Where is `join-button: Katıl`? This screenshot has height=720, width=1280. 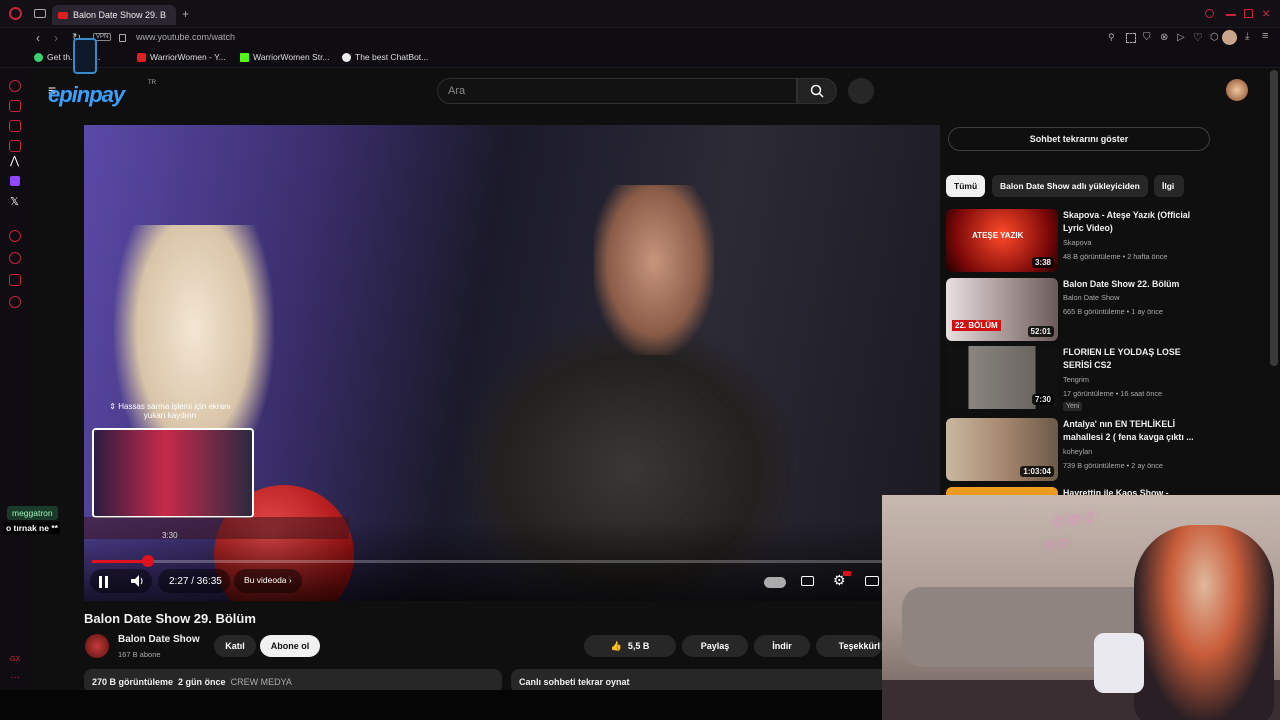 join-button: Katıl is located at coordinates (235, 646).